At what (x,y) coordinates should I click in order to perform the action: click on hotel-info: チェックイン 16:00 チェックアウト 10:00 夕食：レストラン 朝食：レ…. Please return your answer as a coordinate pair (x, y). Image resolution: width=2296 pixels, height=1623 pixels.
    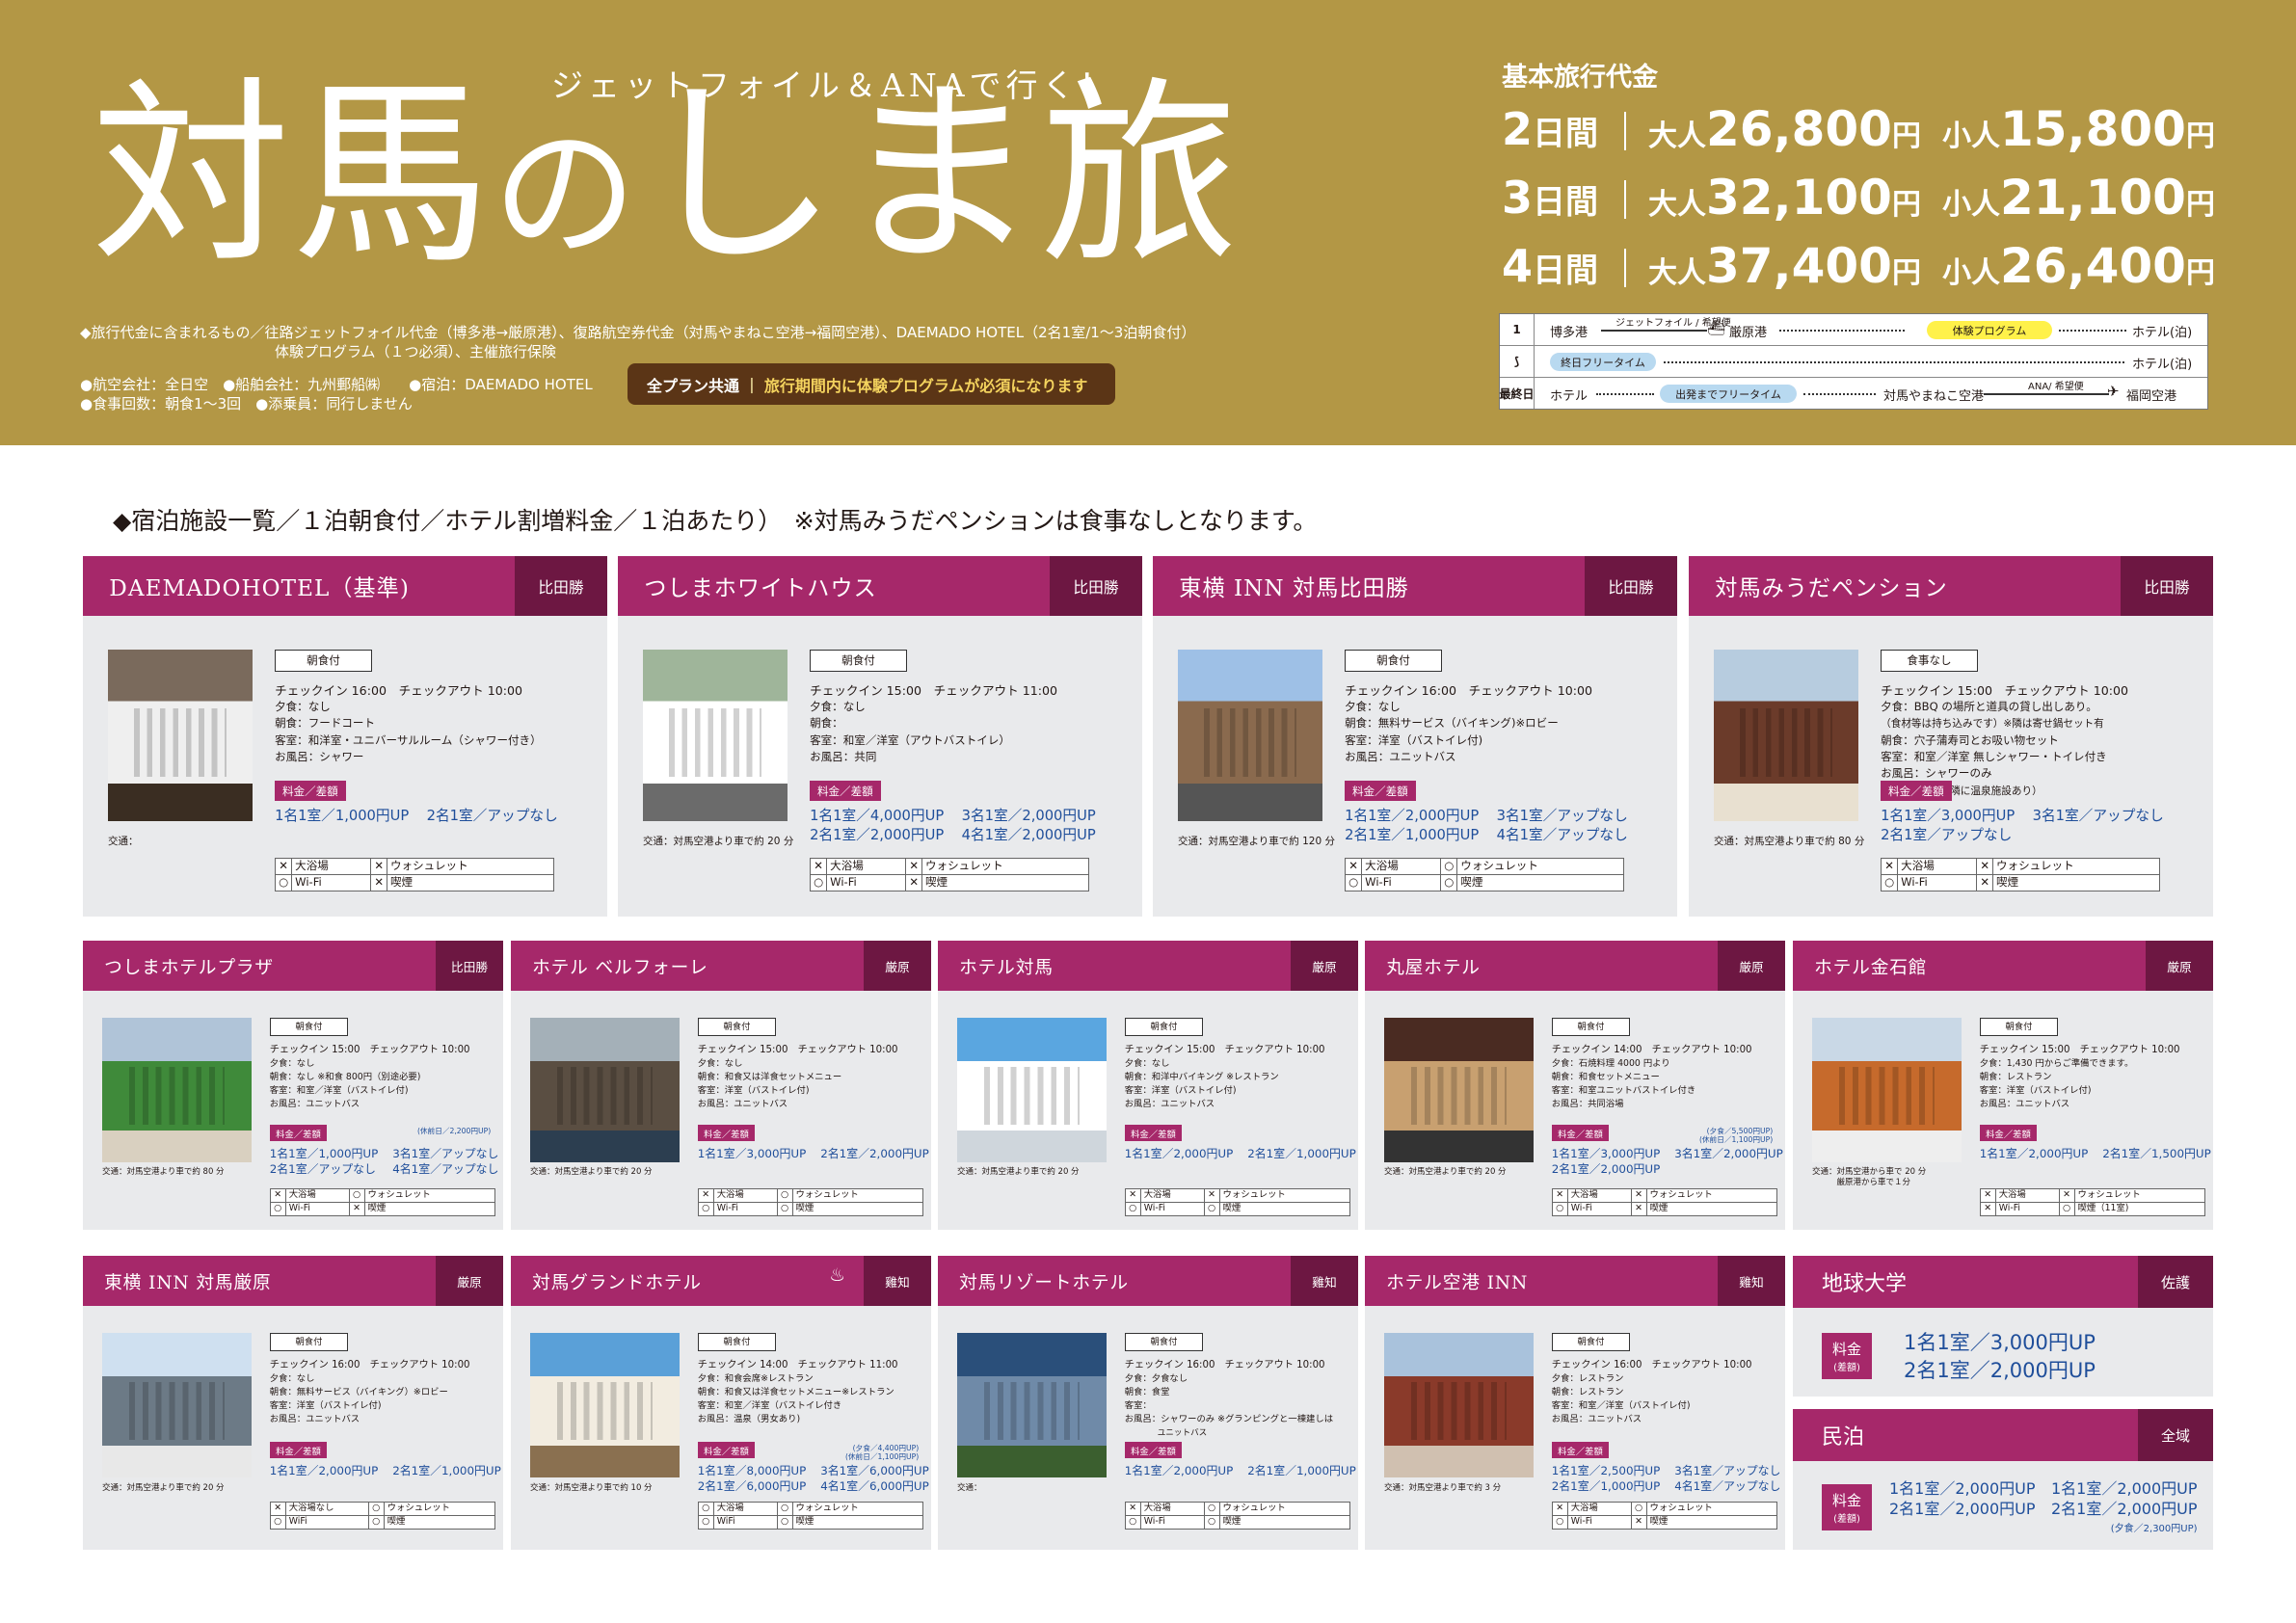
    Looking at the image, I should click on (1651, 1392).